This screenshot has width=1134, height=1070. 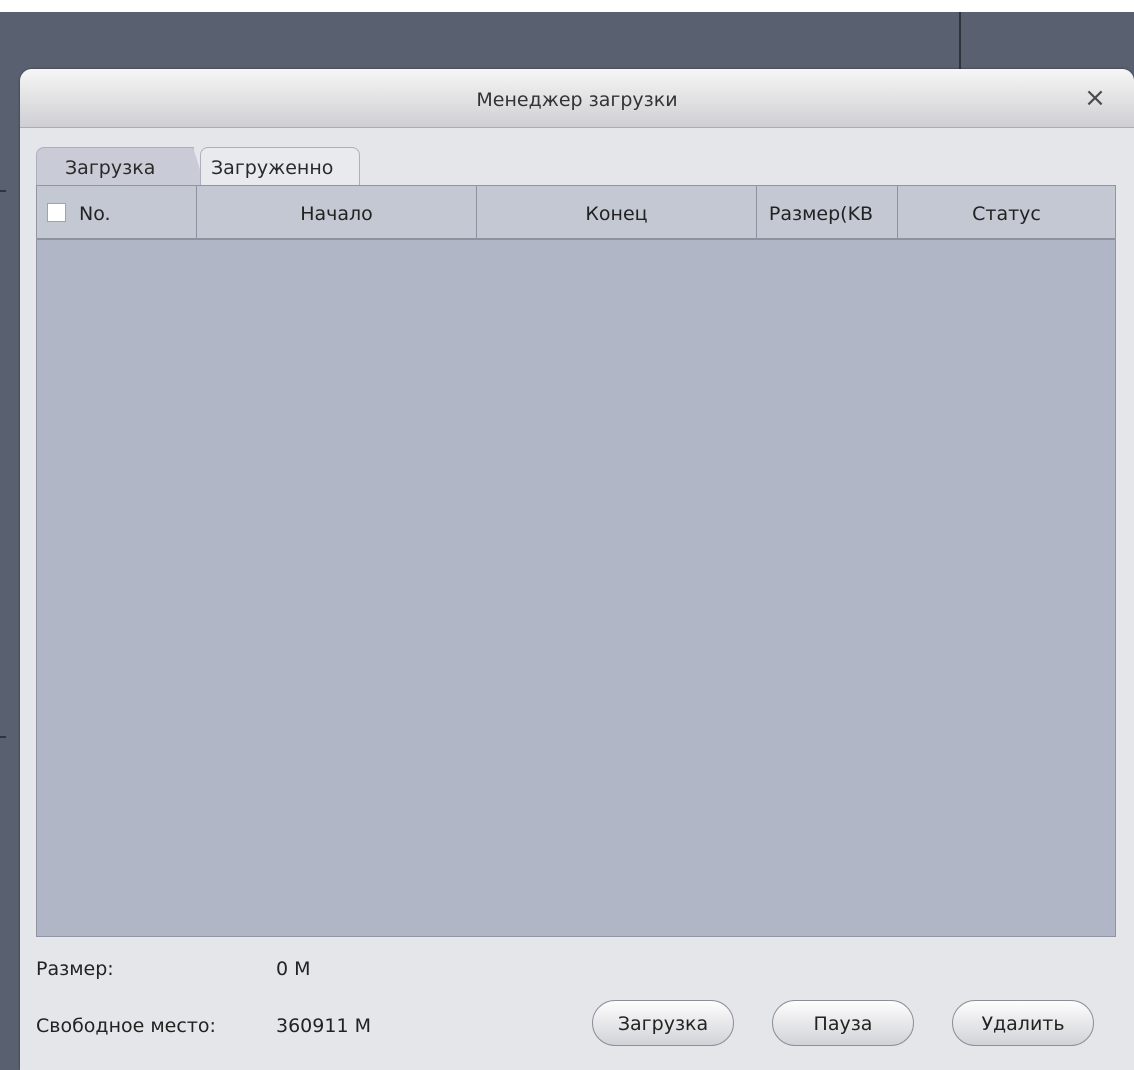 What do you see at coordinates (126, 1026) in the screenshot?
I see `free-space-label: Свободное место:` at bounding box center [126, 1026].